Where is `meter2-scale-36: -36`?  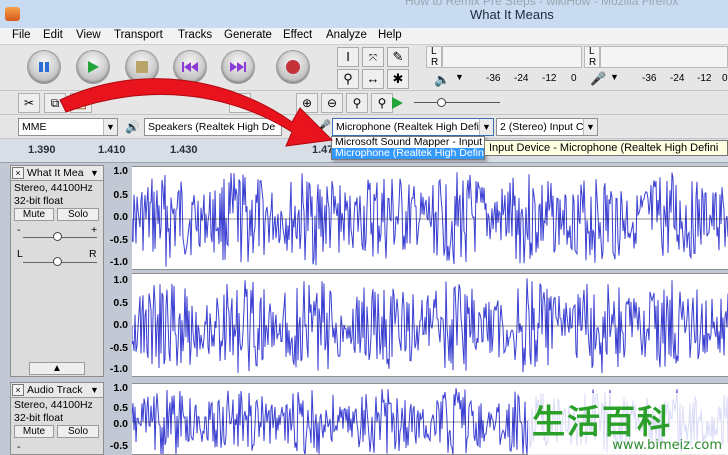
meter2-scale-36: -36 is located at coordinates (649, 78).